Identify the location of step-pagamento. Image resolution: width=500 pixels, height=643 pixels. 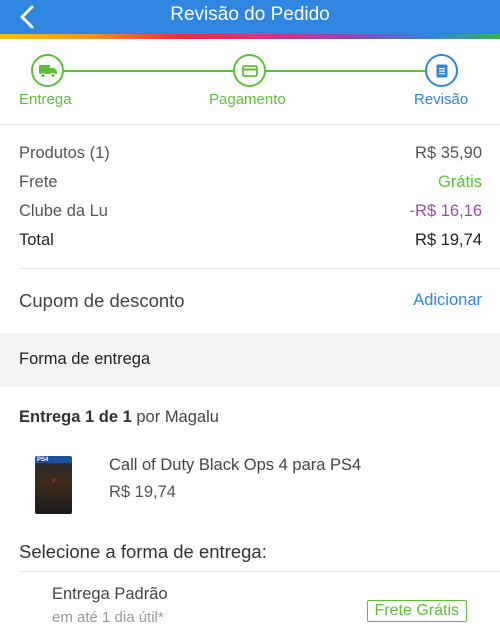
(249, 70).